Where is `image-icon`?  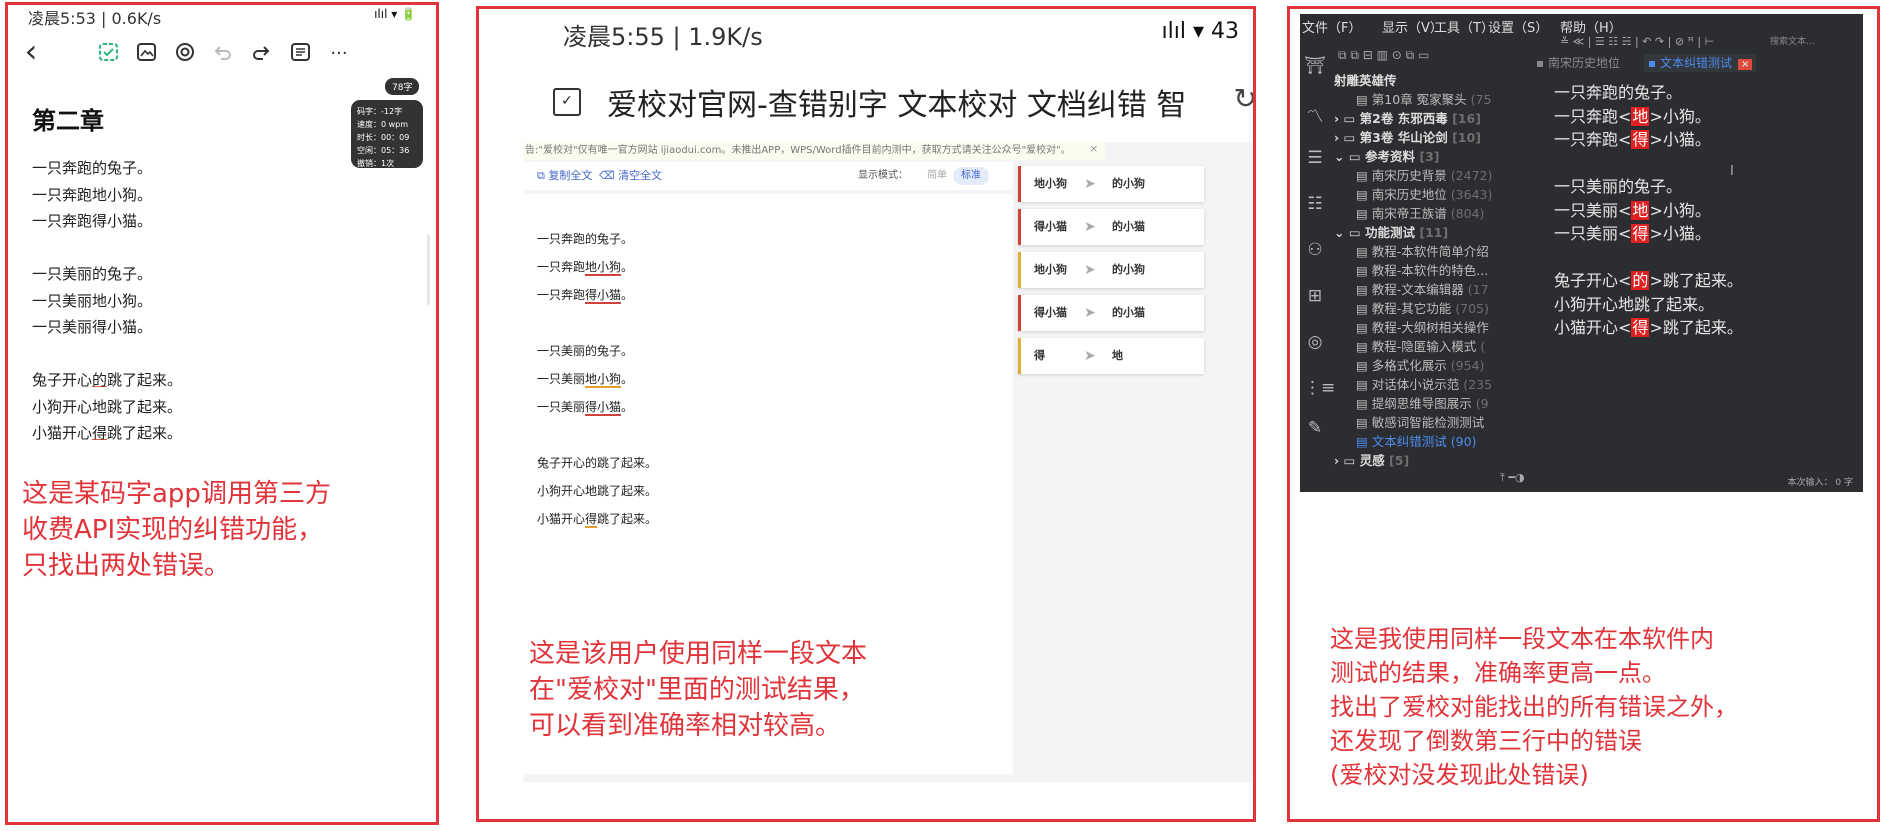
image-icon is located at coordinates (147, 54).